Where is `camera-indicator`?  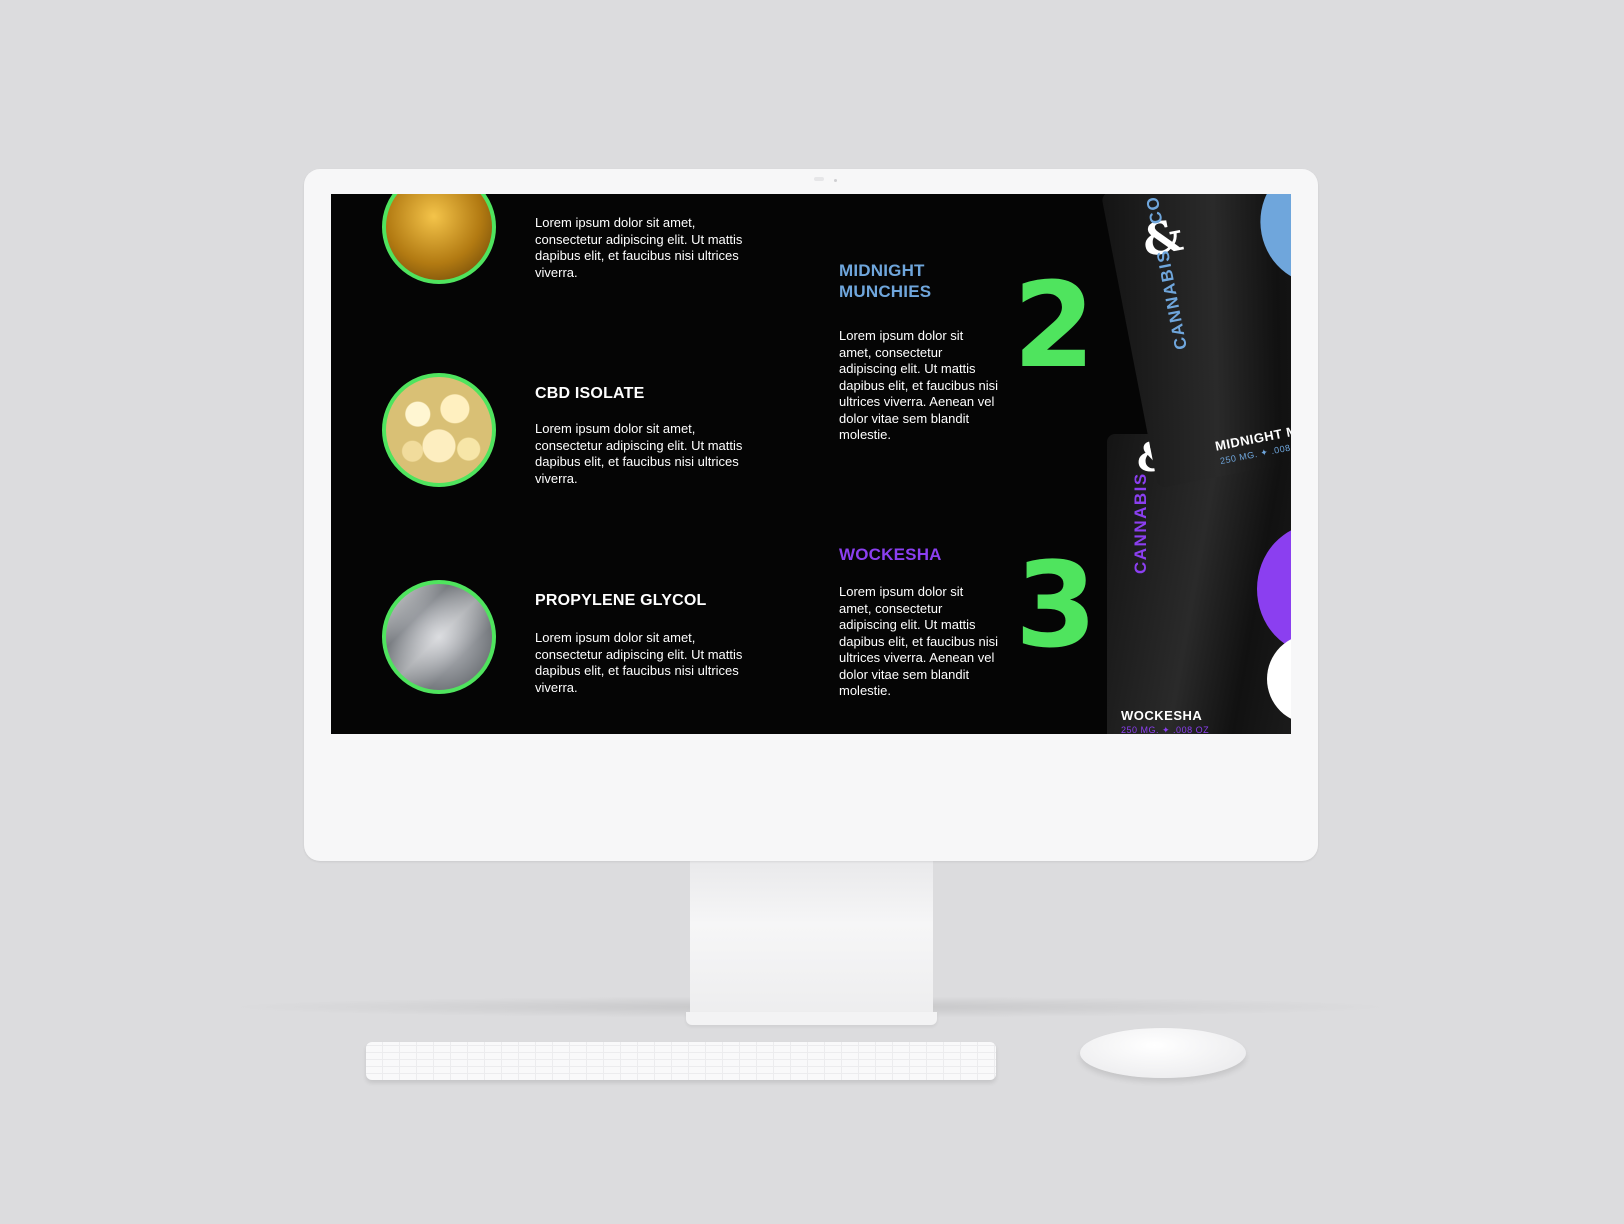
camera-indicator is located at coordinates (835, 180).